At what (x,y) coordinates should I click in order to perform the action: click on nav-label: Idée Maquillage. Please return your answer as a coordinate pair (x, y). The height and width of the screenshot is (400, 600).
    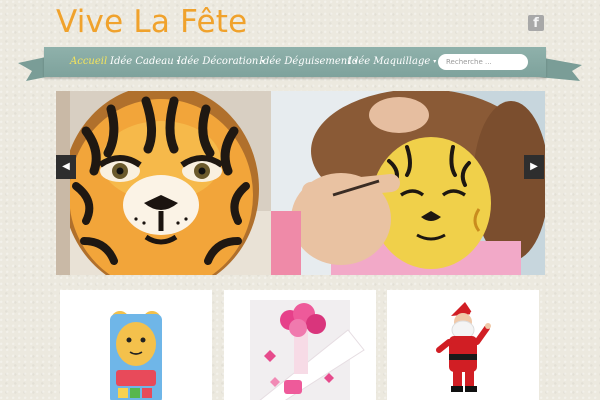
    Looking at the image, I should click on (389, 61).